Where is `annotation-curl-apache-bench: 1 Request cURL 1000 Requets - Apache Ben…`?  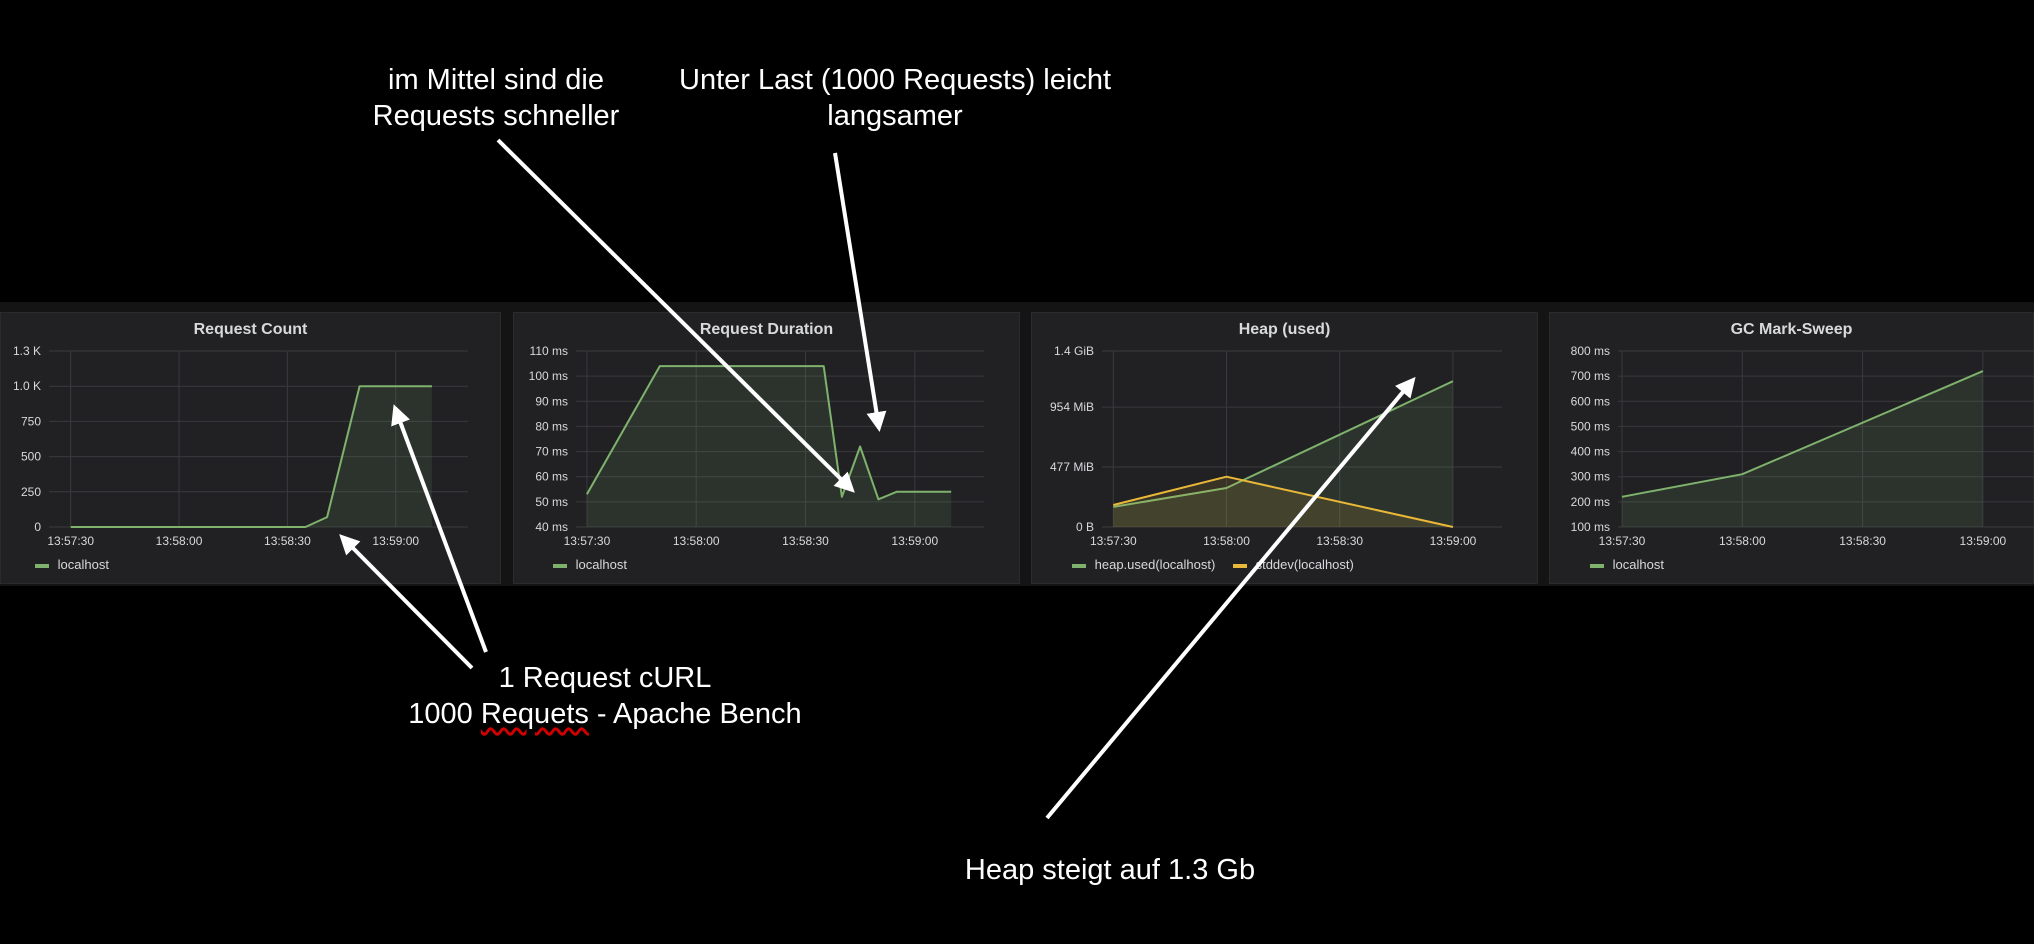 annotation-curl-apache-bench: 1 Request cURL 1000 Requets - Apache Ben… is located at coordinates (605, 696).